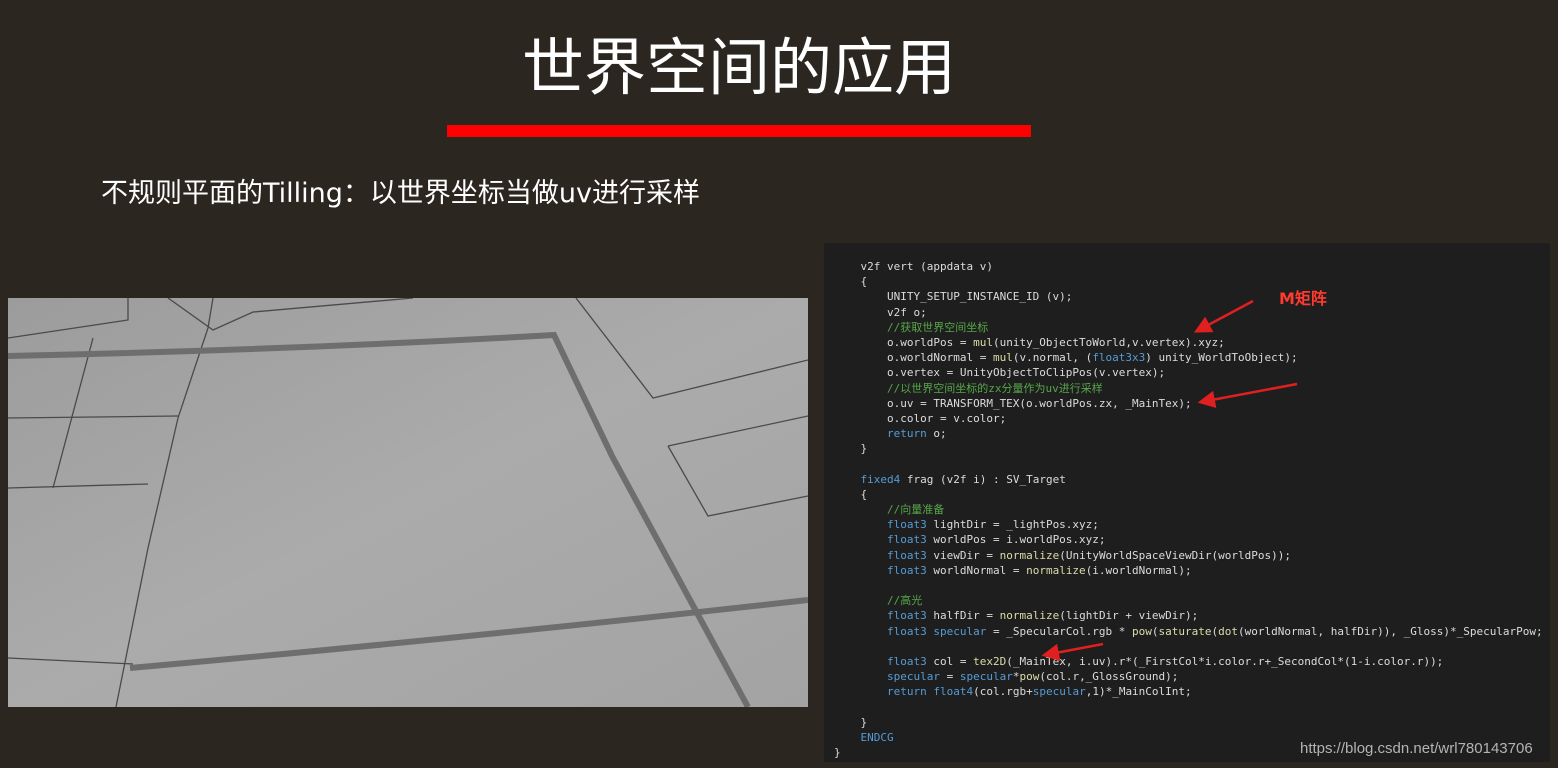 The height and width of the screenshot is (768, 1558). What do you see at coordinates (1185, 631) in the screenshot?
I see `code-token: saturate` at bounding box center [1185, 631].